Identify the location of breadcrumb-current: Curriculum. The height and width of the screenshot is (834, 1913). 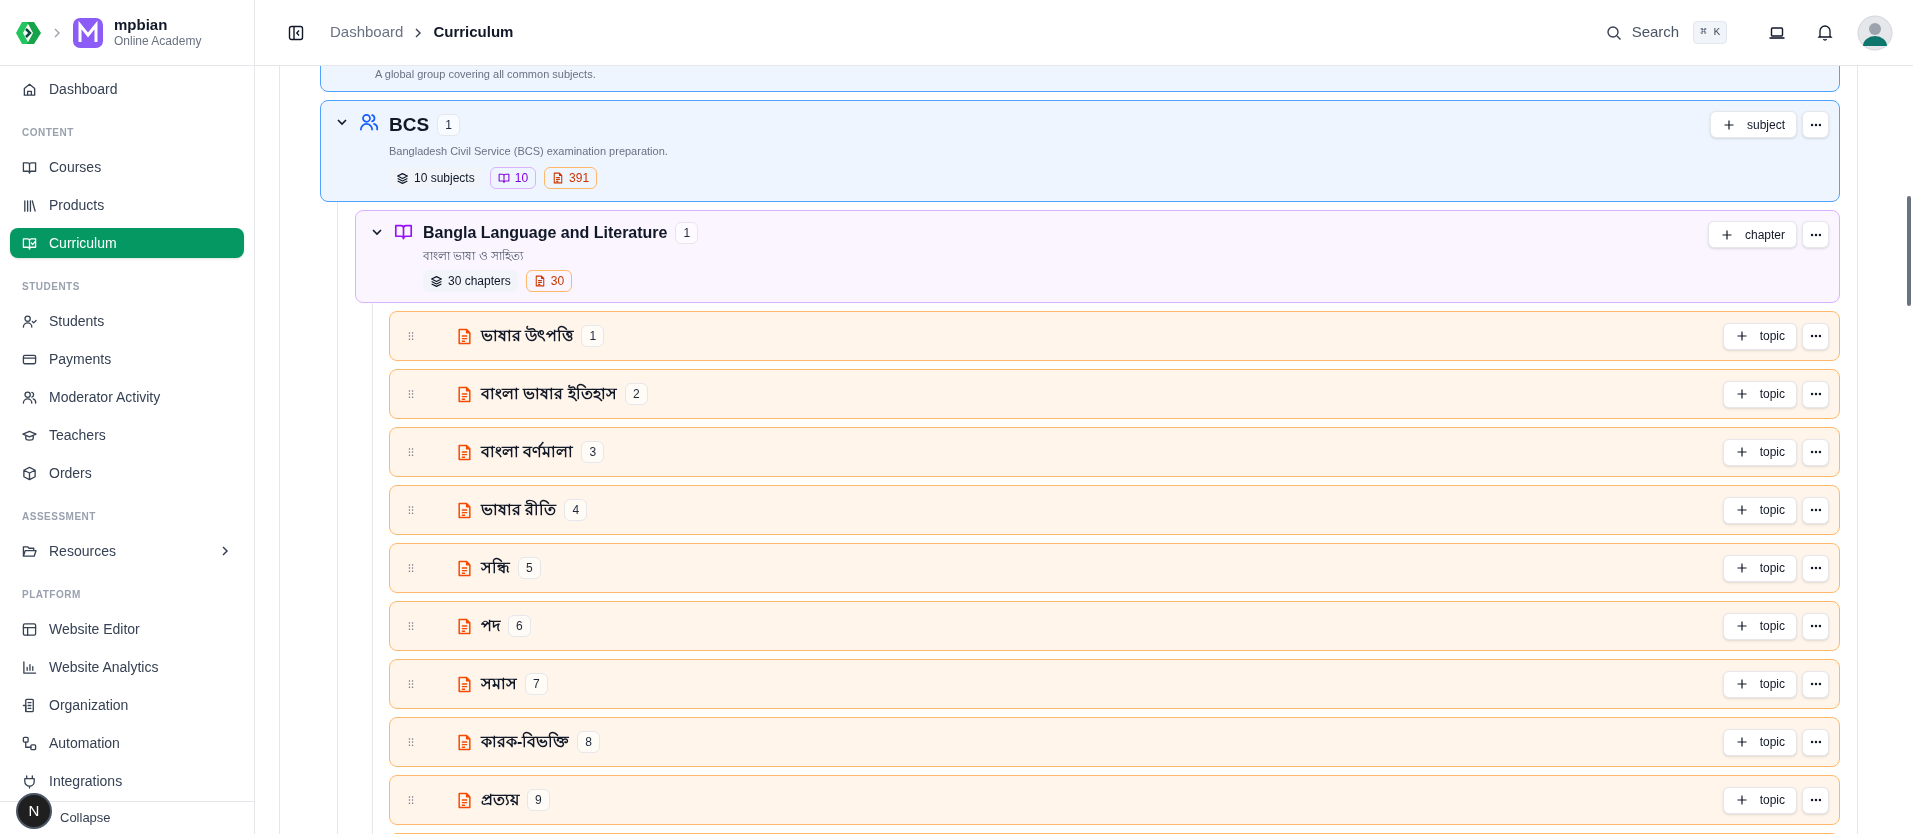
(473, 32).